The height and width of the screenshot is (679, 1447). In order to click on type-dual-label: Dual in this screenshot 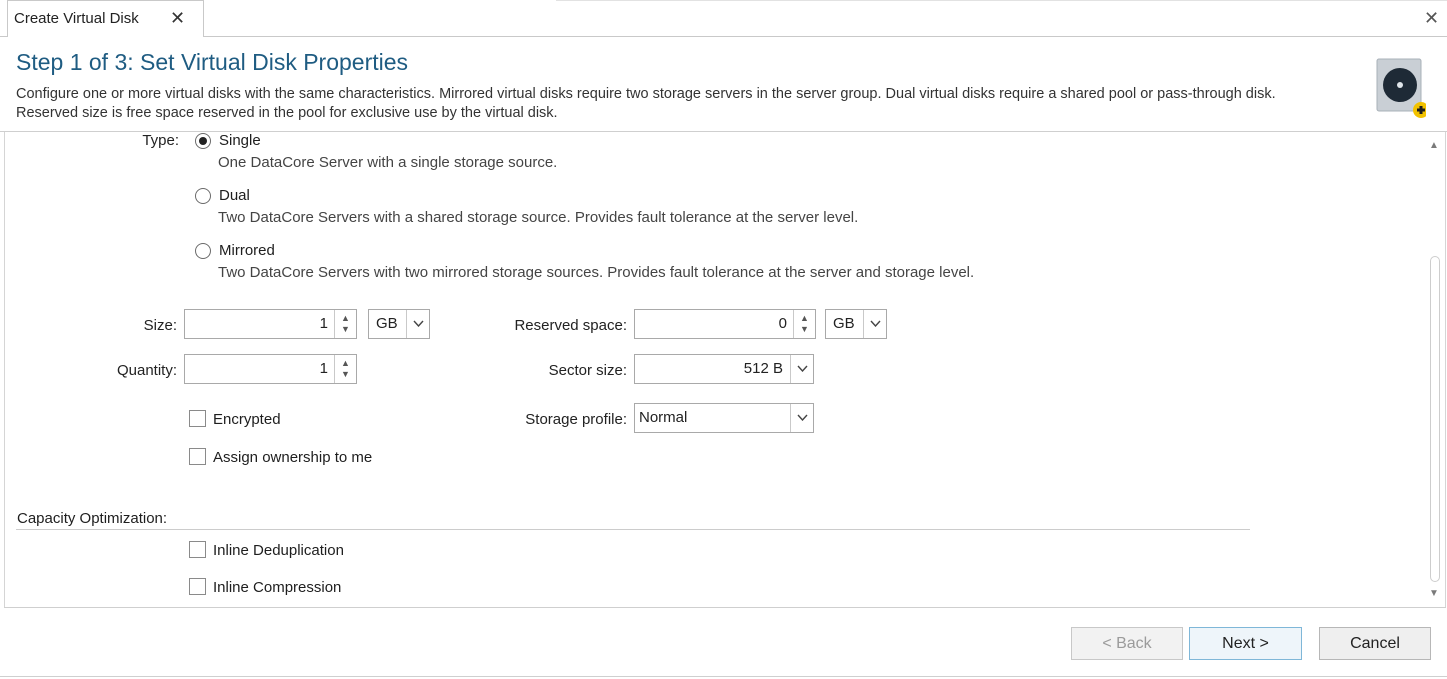, I will do `click(234, 195)`.